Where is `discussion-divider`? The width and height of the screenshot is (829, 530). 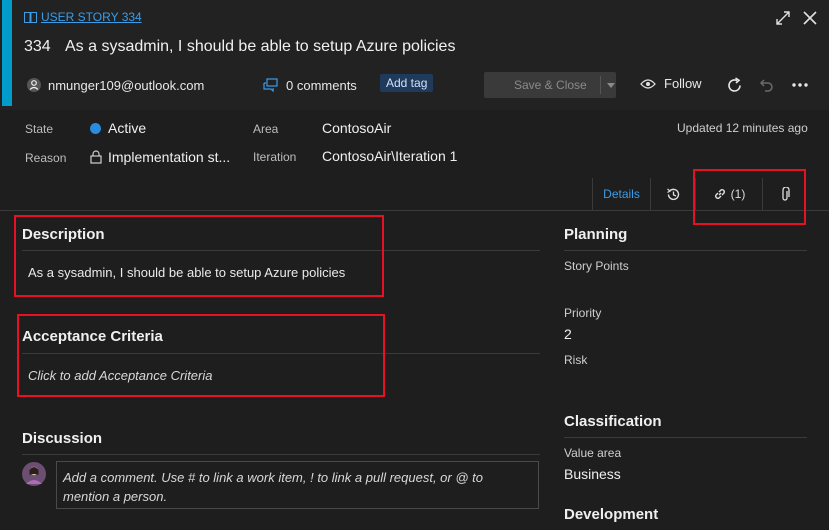 discussion-divider is located at coordinates (281, 454).